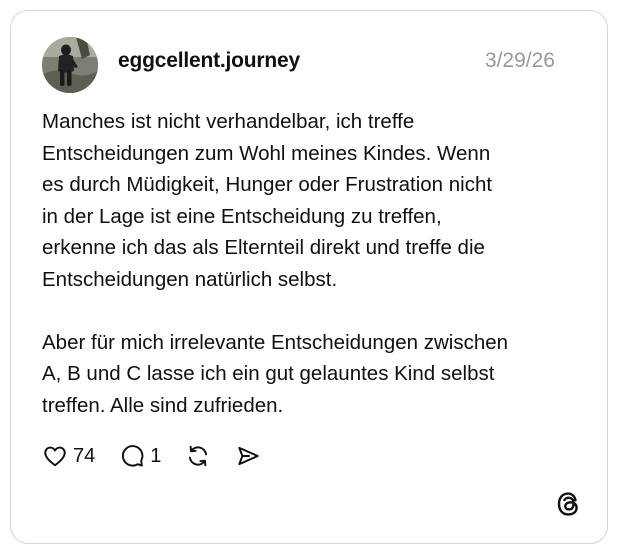 This screenshot has width=620, height=556. I want to click on post-actions: 74 1, so click(151, 456).